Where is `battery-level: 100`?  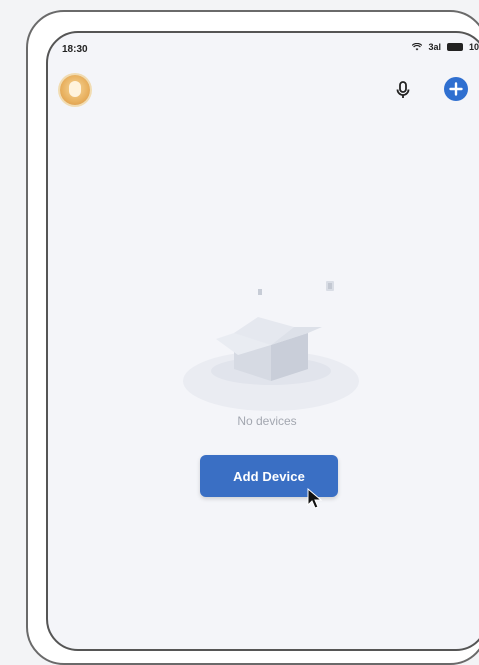
battery-level: 100 is located at coordinates (473, 47).